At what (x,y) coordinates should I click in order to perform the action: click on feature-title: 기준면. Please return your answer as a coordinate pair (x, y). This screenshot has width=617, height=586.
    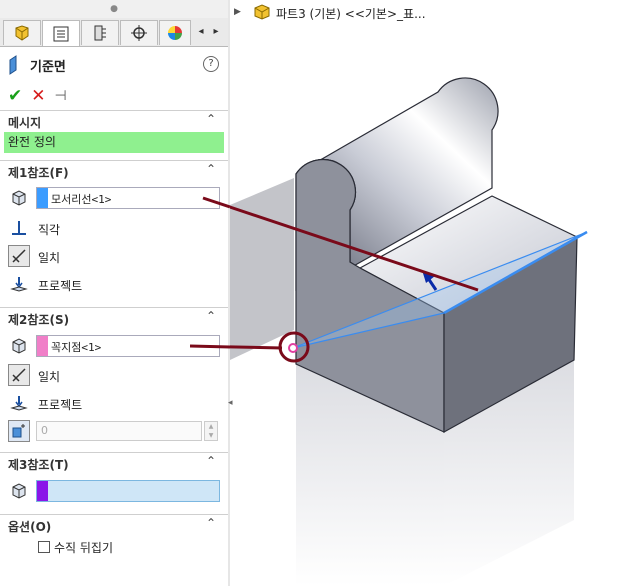
    Looking at the image, I should click on (37, 65).